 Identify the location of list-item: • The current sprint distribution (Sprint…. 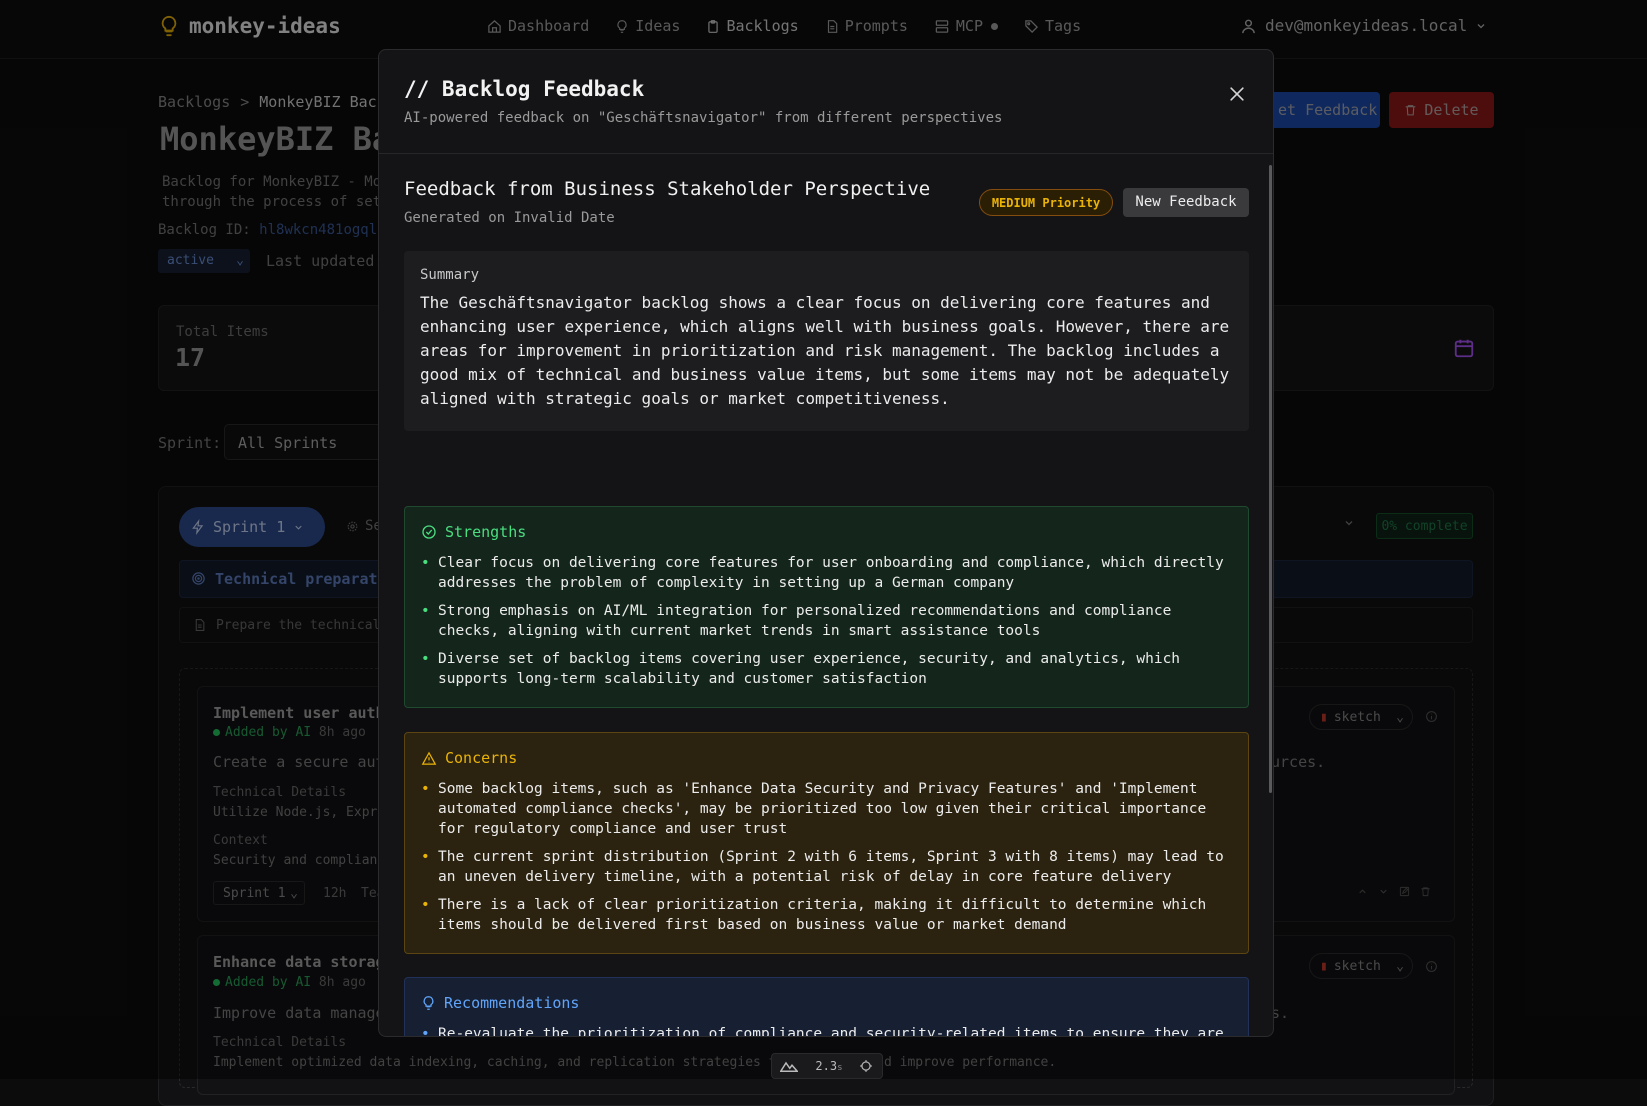
(826, 867).